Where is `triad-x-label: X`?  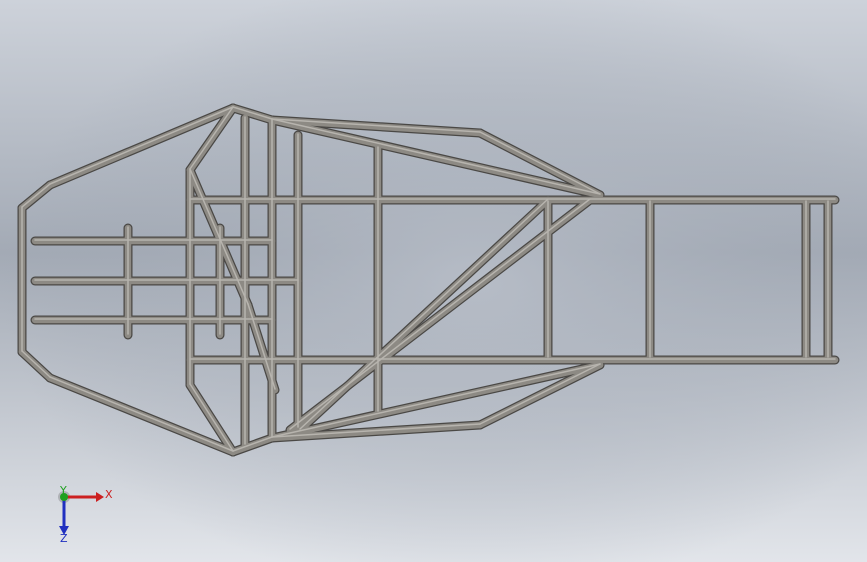 triad-x-label: X is located at coordinates (109, 494).